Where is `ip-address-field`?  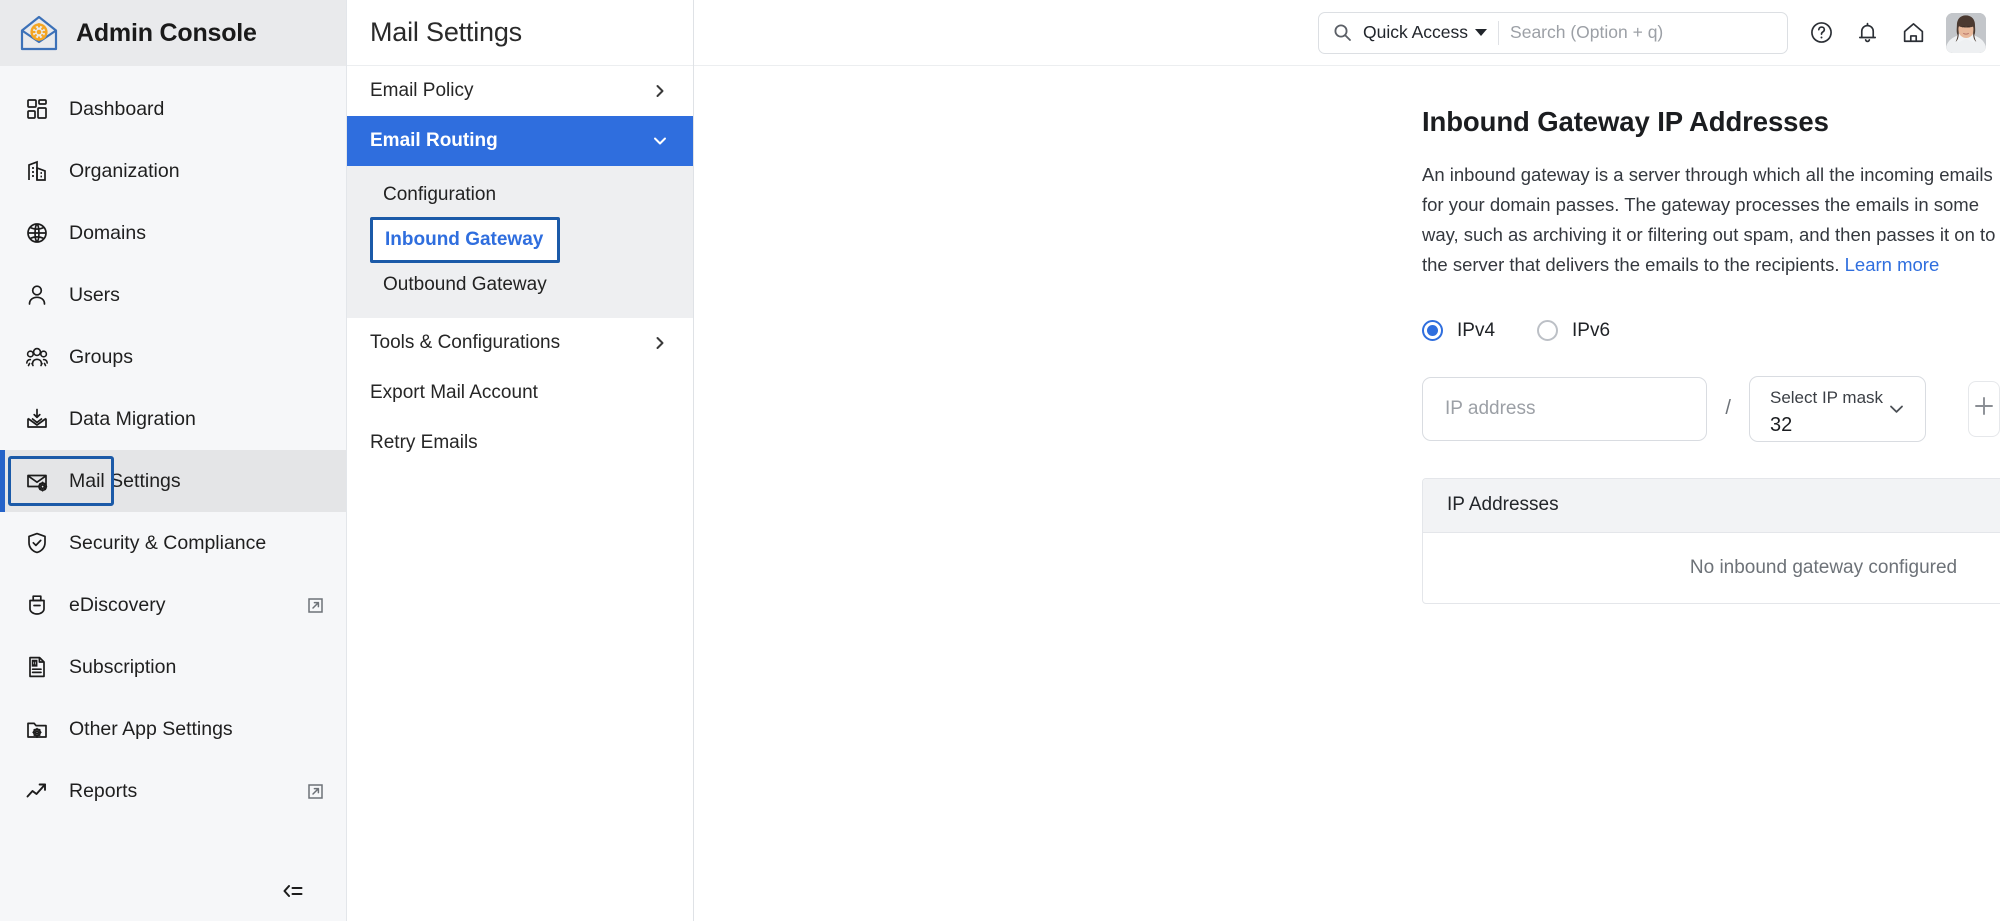
ip-address-field is located at coordinates (1565, 408).